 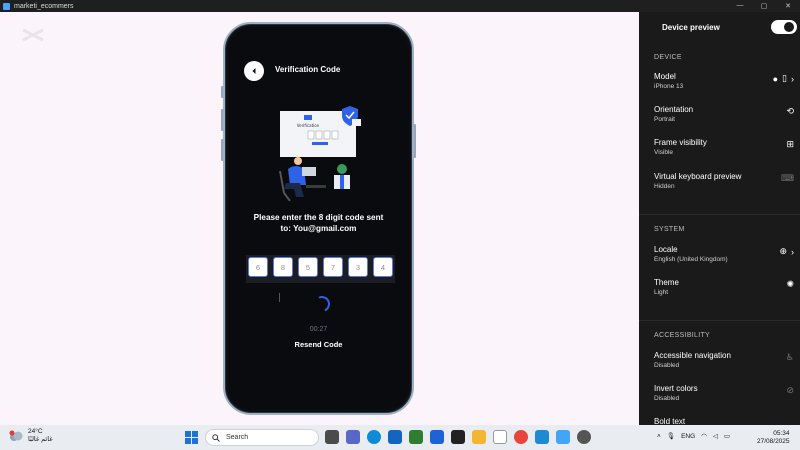 What do you see at coordinates (775, 78) in the screenshot?
I see `apple-icon: ●` at bounding box center [775, 78].